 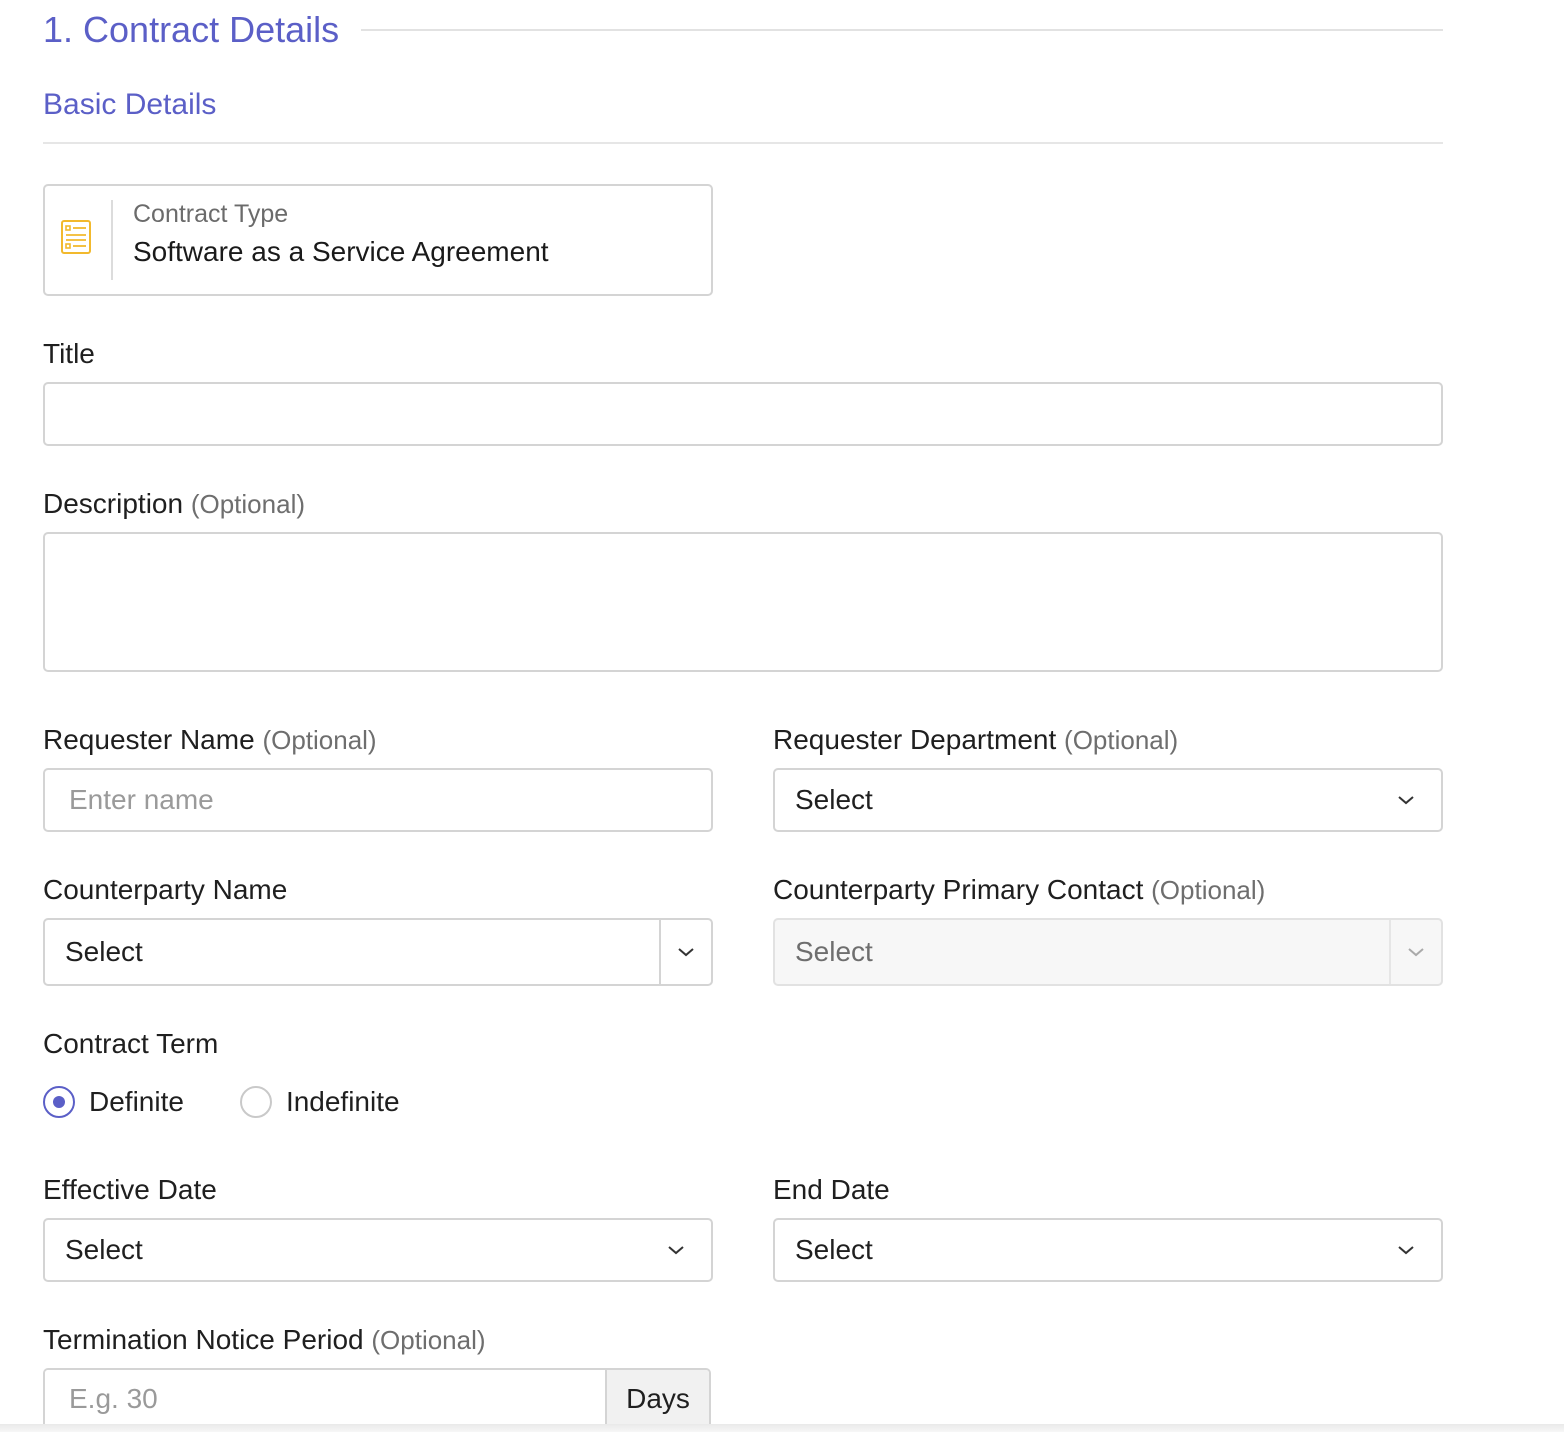 What do you see at coordinates (341, 251) in the screenshot?
I see `contract-type-value: Software as a Service Agreement` at bounding box center [341, 251].